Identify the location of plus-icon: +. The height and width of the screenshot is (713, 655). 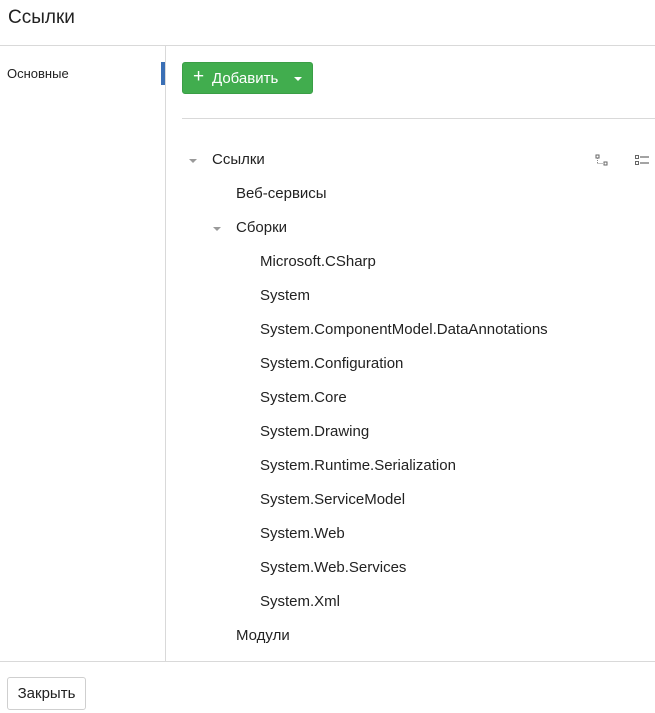
(199, 76).